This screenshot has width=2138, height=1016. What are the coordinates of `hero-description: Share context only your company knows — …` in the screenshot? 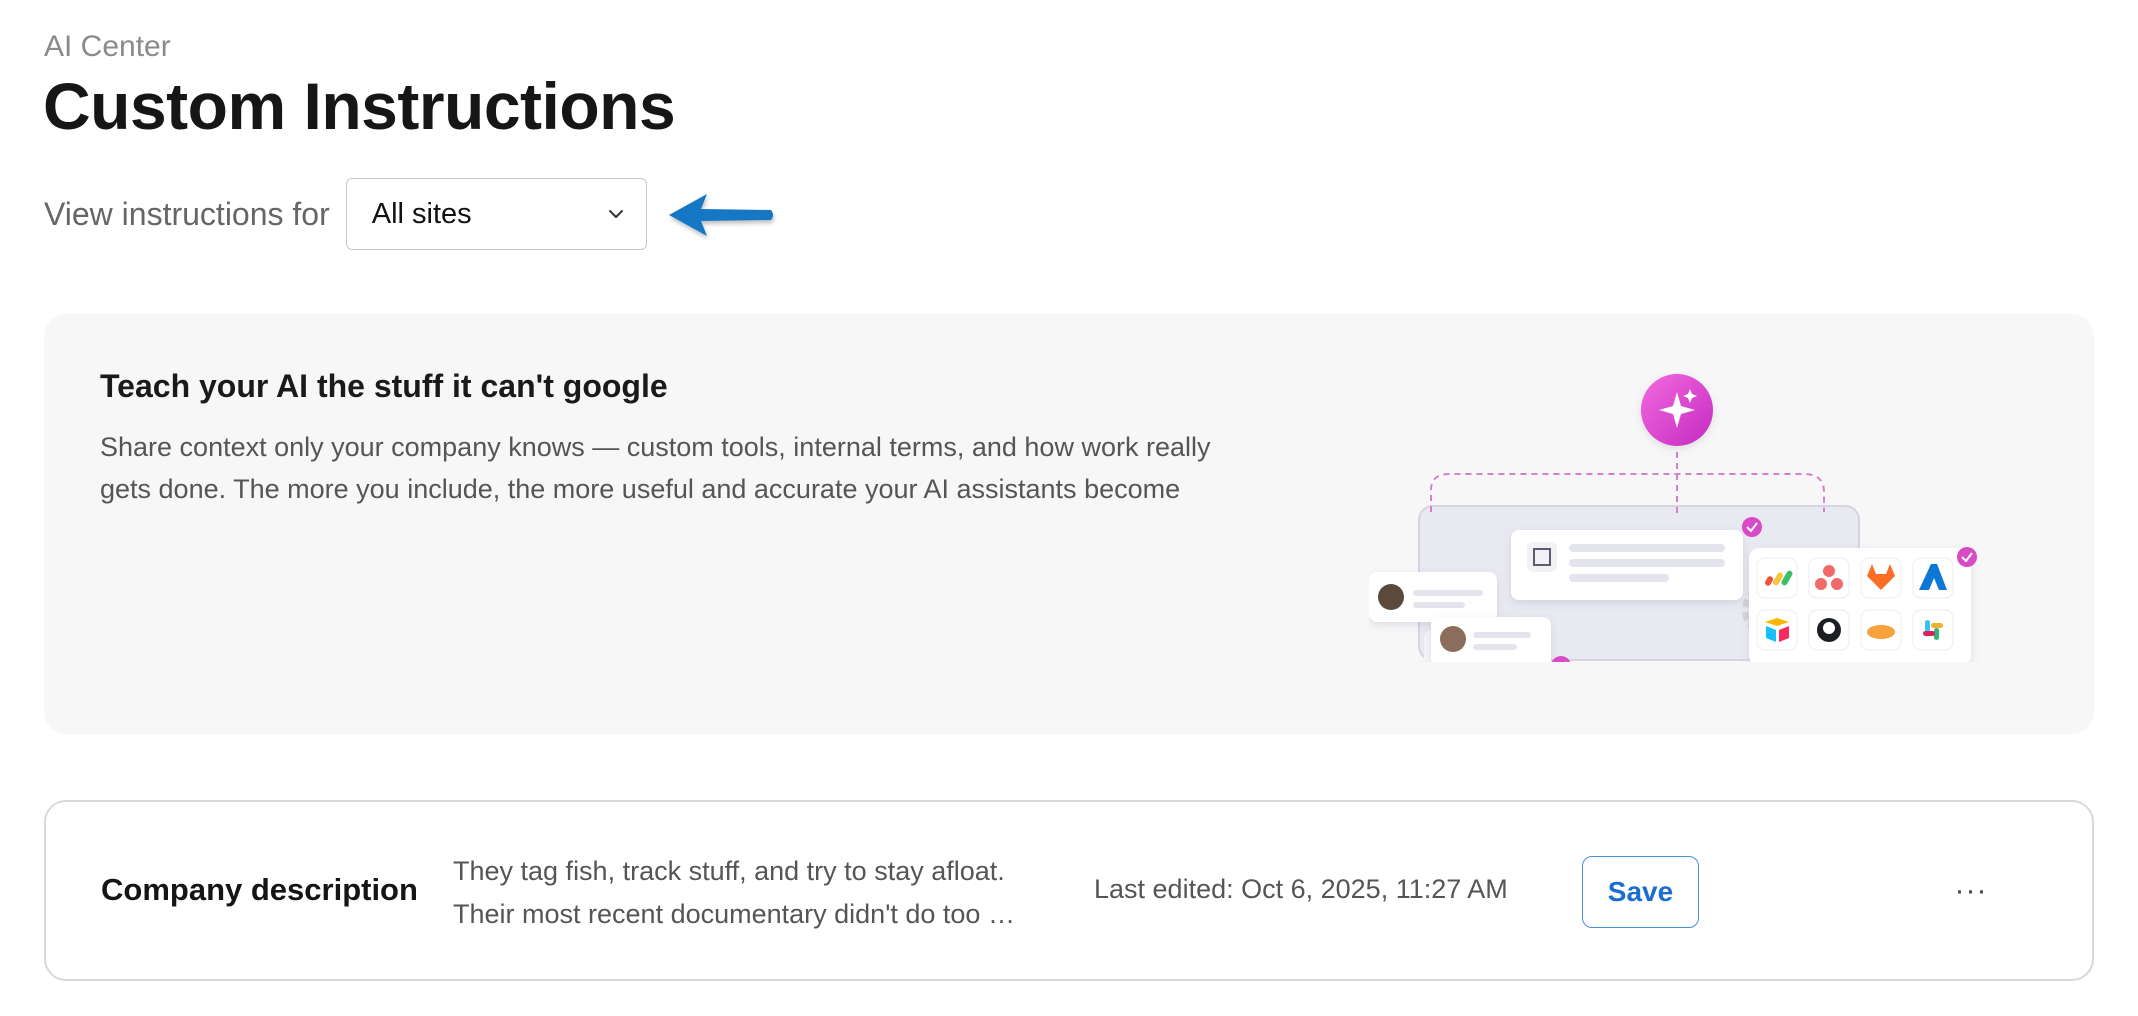 It's located at (655, 468).